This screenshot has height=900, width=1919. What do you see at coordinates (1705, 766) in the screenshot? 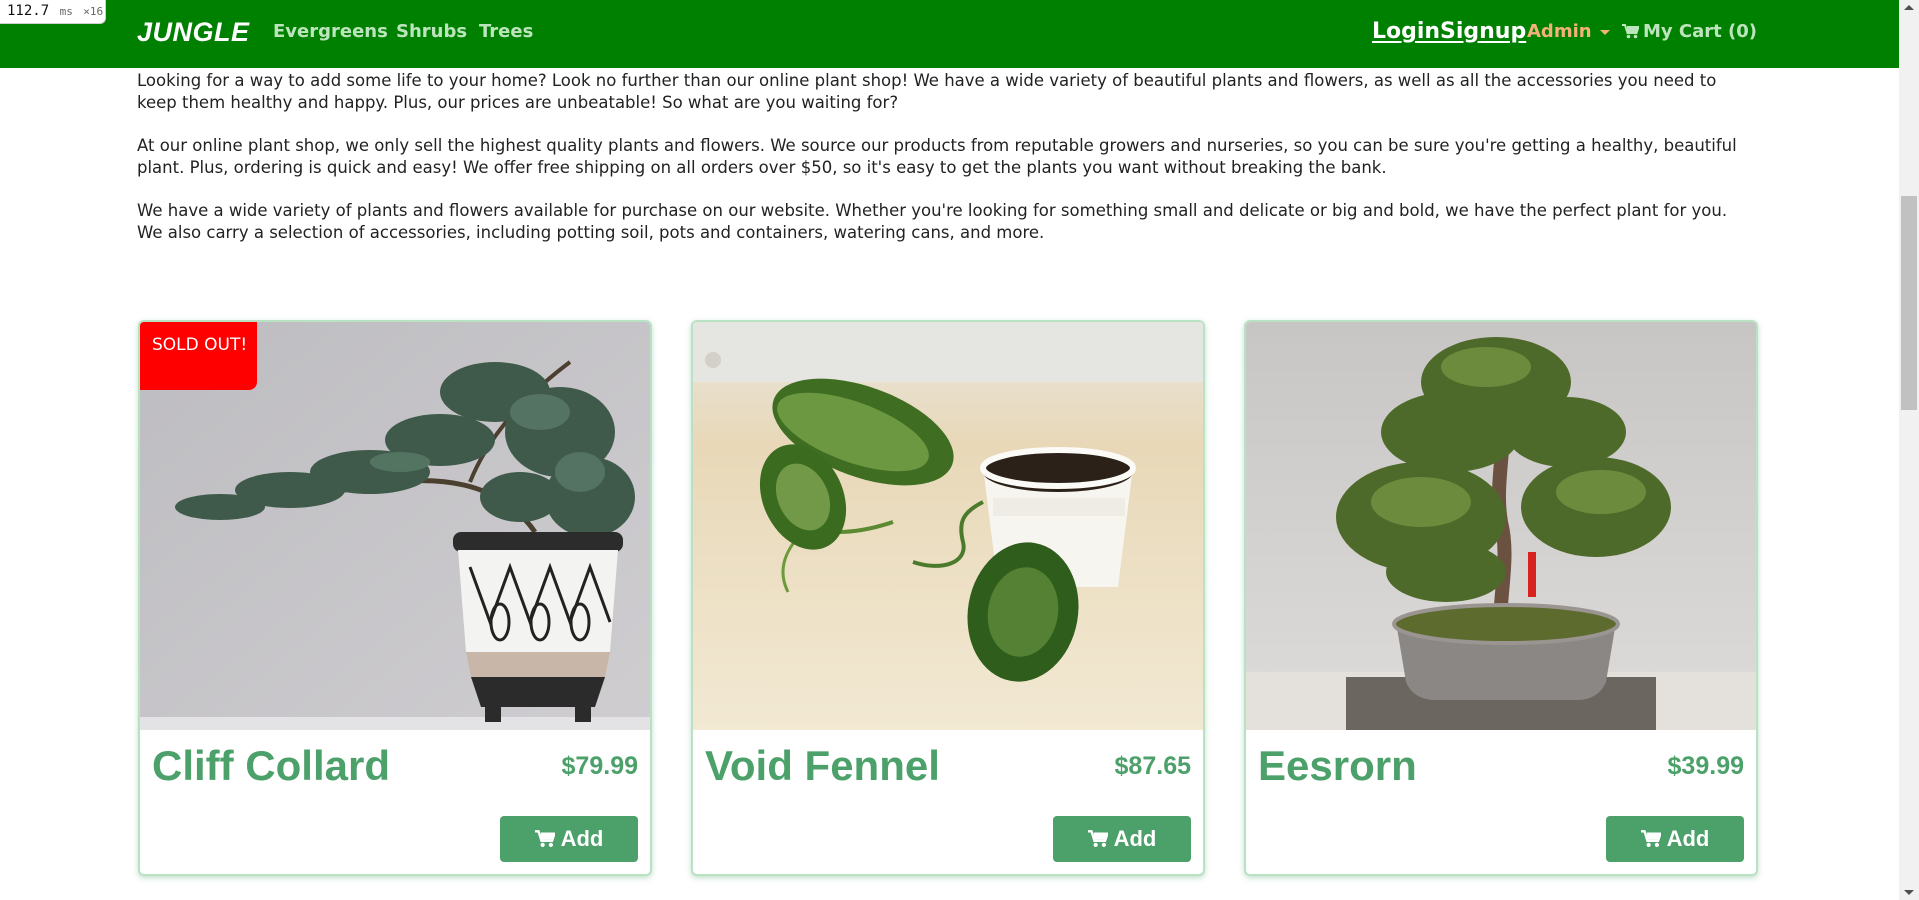
I see `product-price: $39.99` at bounding box center [1705, 766].